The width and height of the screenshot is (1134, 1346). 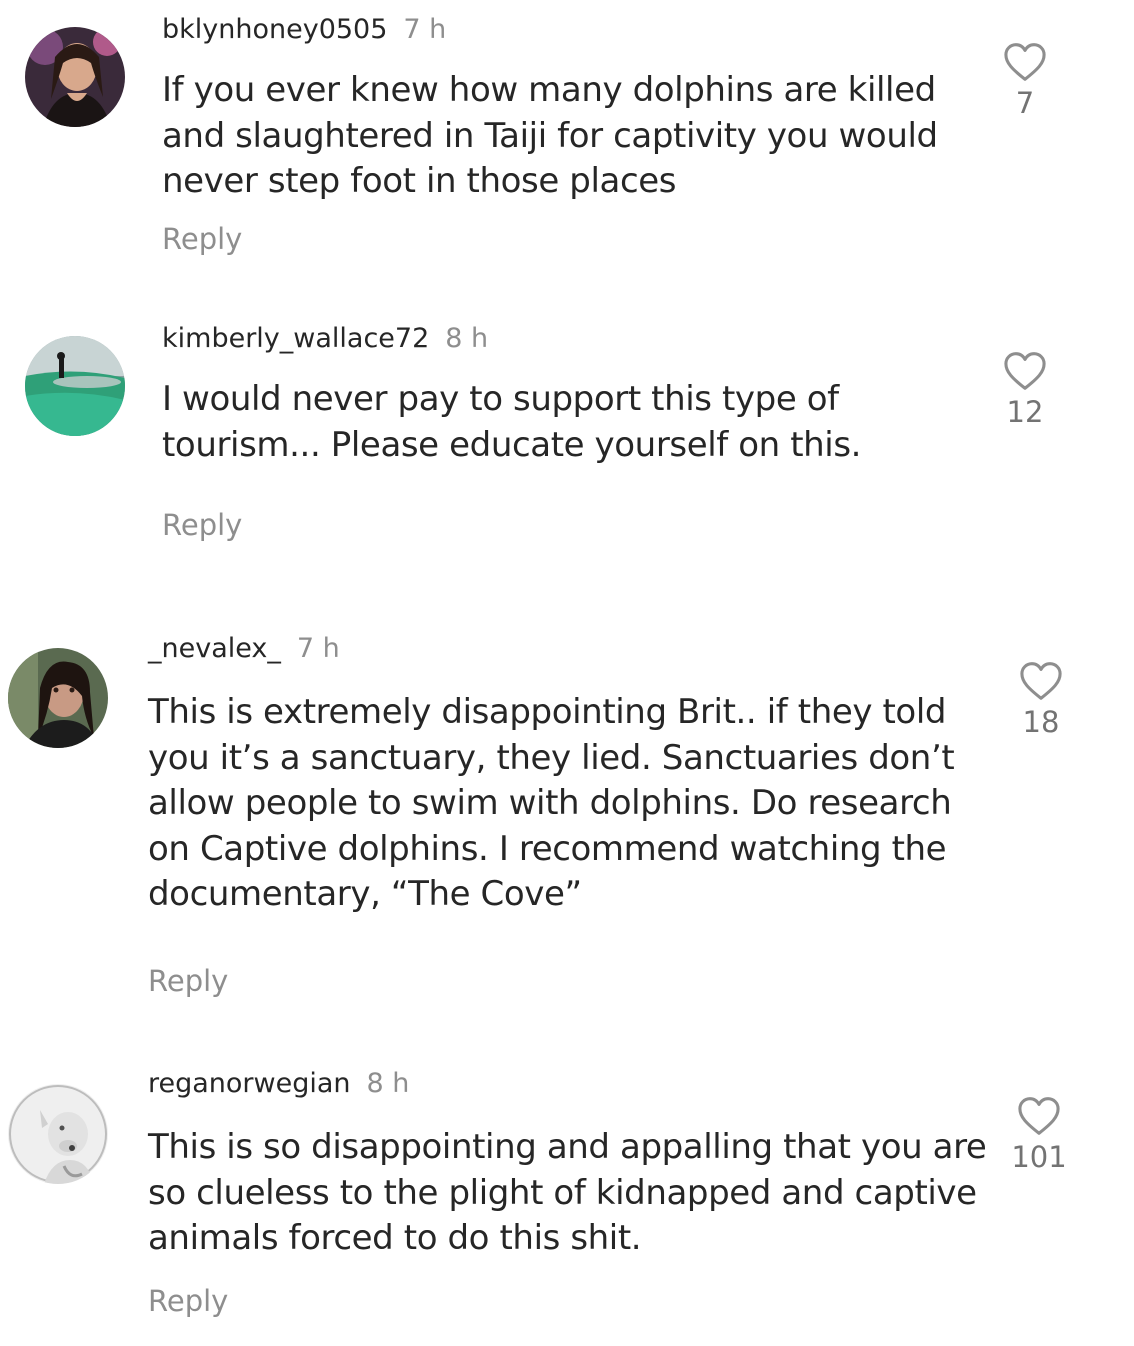 I want to click on like-count: 18, so click(x=1041, y=722).